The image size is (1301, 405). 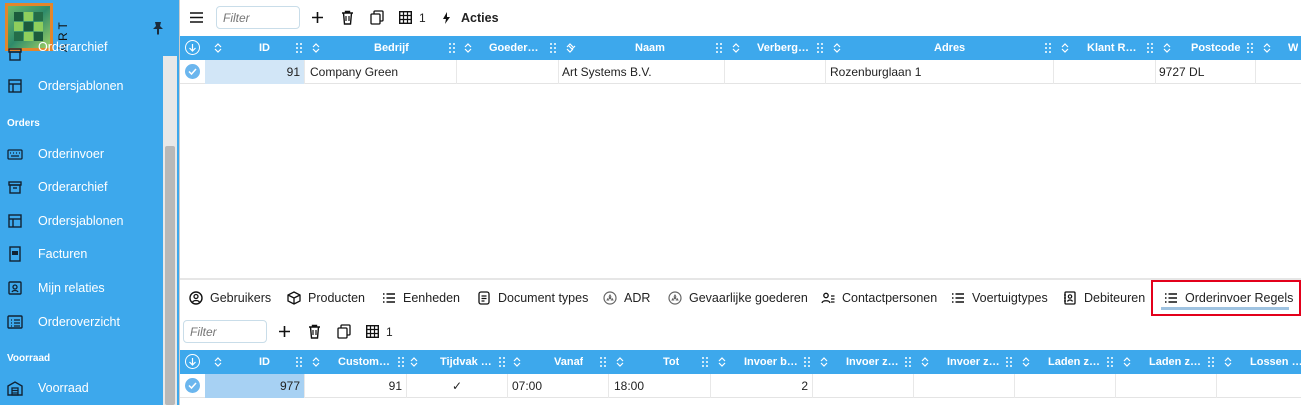 What do you see at coordinates (81, 322) in the screenshot?
I see `sidebar-item-orderoverzicht: Orderoverzicht` at bounding box center [81, 322].